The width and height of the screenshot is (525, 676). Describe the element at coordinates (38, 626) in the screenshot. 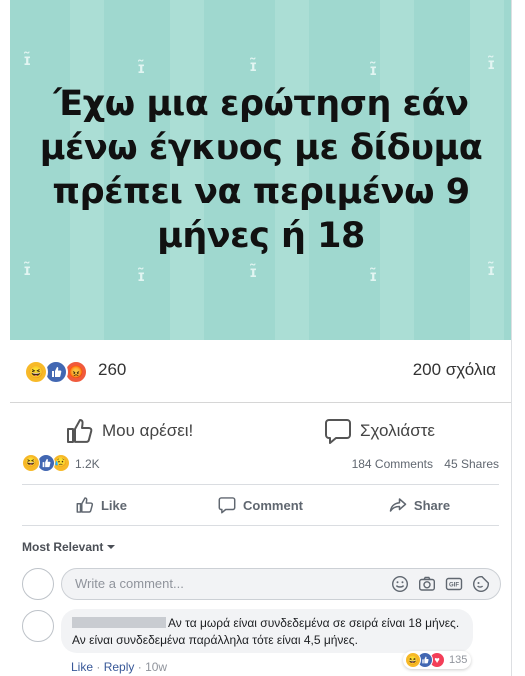

I see `commenter-avatar` at that location.